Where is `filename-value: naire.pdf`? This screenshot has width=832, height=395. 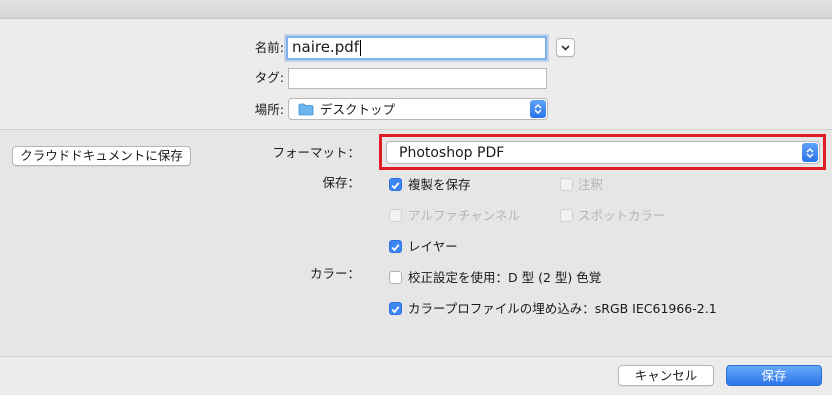
filename-value: naire.pdf is located at coordinates (326, 47).